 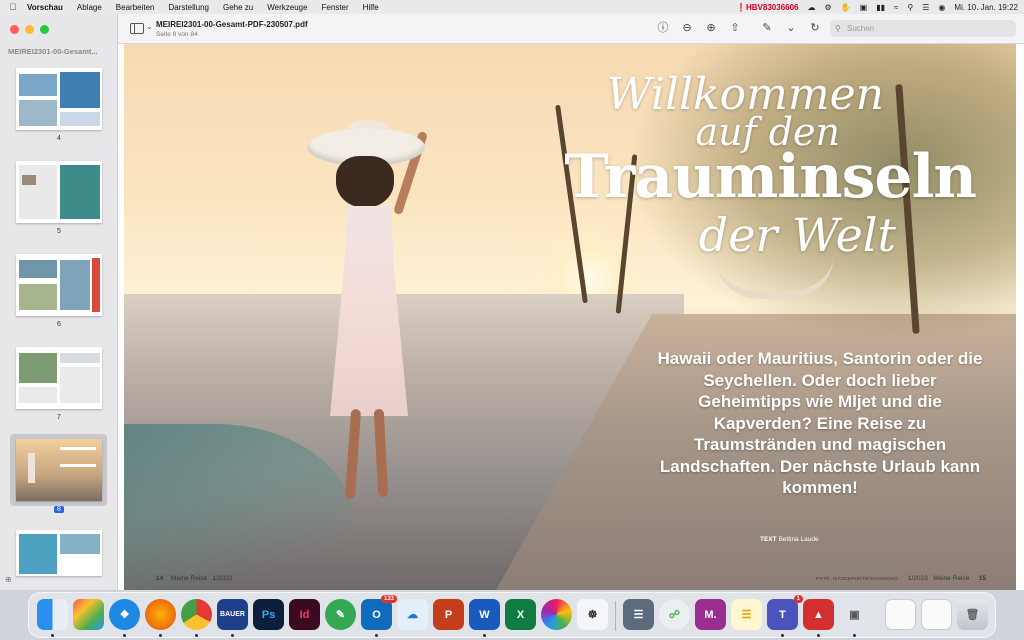 What do you see at coordinates (45, 7) in the screenshot?
I see `menu-app-name: Vorschau` at bounding box center [45, 7].